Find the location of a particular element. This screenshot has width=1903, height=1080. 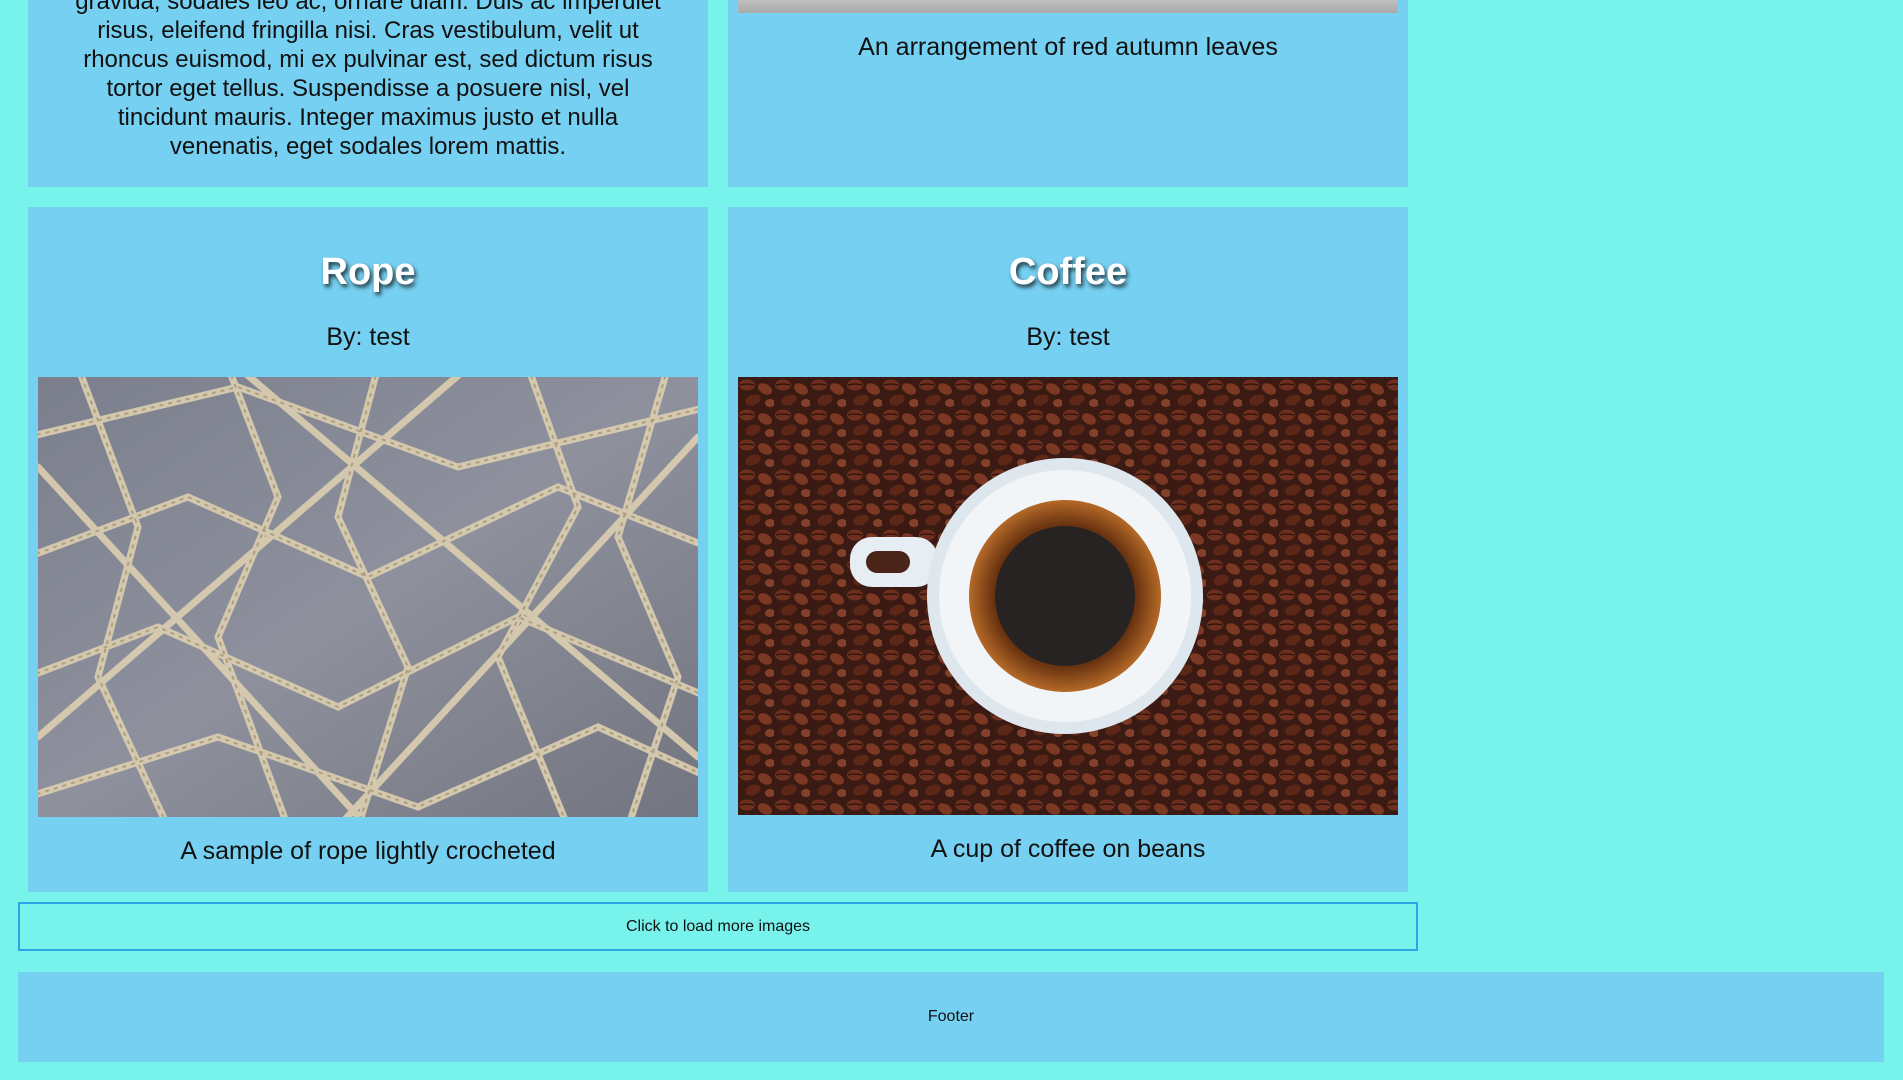

post-caption: An arrangement of red autumn leaves is located at coordinates (1068, 47).